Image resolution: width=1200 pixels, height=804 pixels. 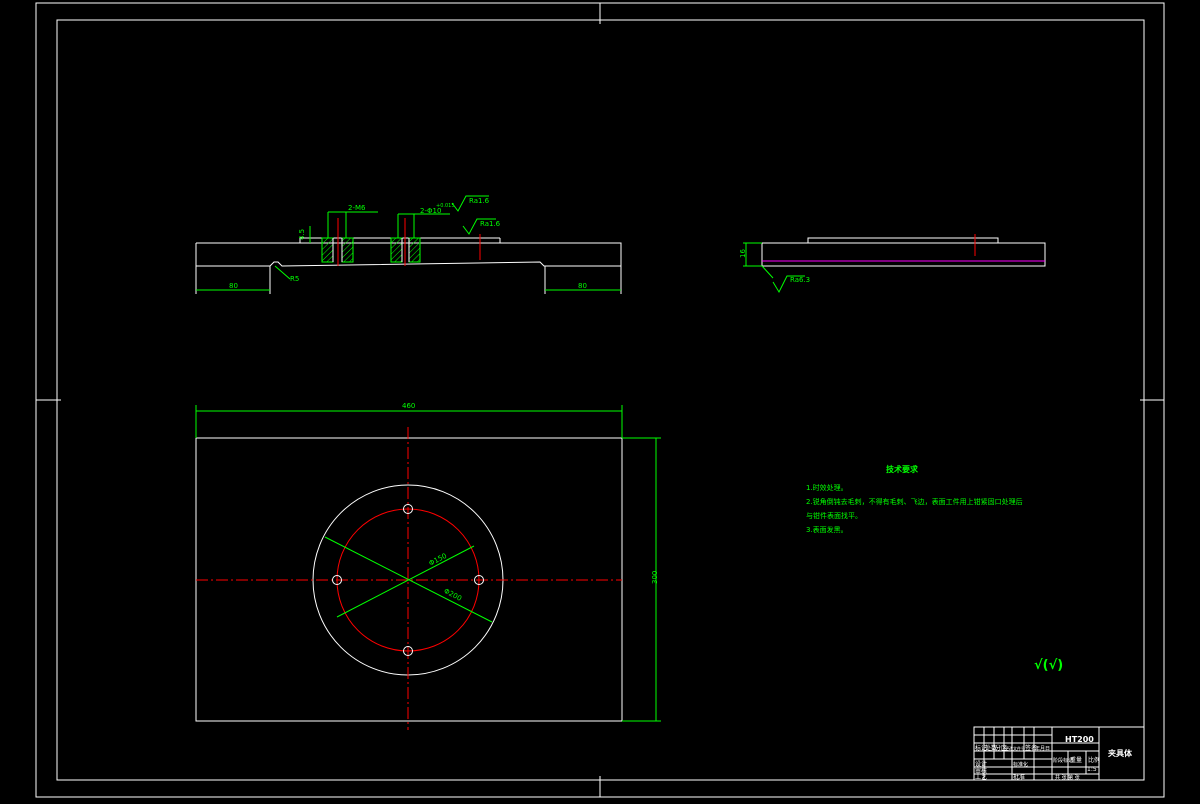 I want to click on front-dim-left: 80, so click(x=233, y=286).